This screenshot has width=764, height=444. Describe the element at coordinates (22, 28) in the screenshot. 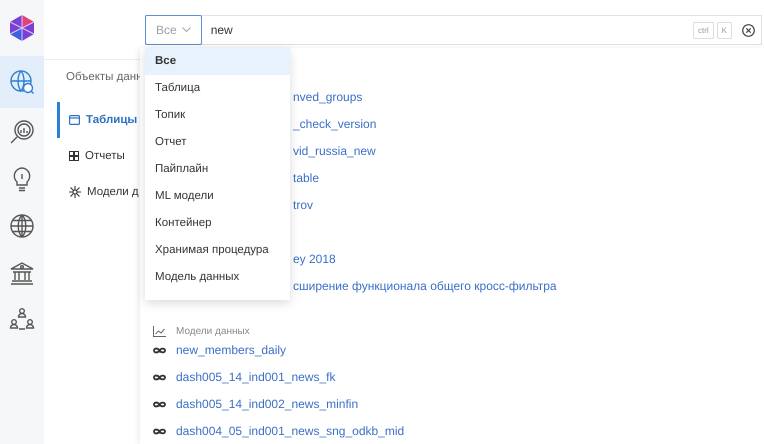

I see `logo-icon` at that location.